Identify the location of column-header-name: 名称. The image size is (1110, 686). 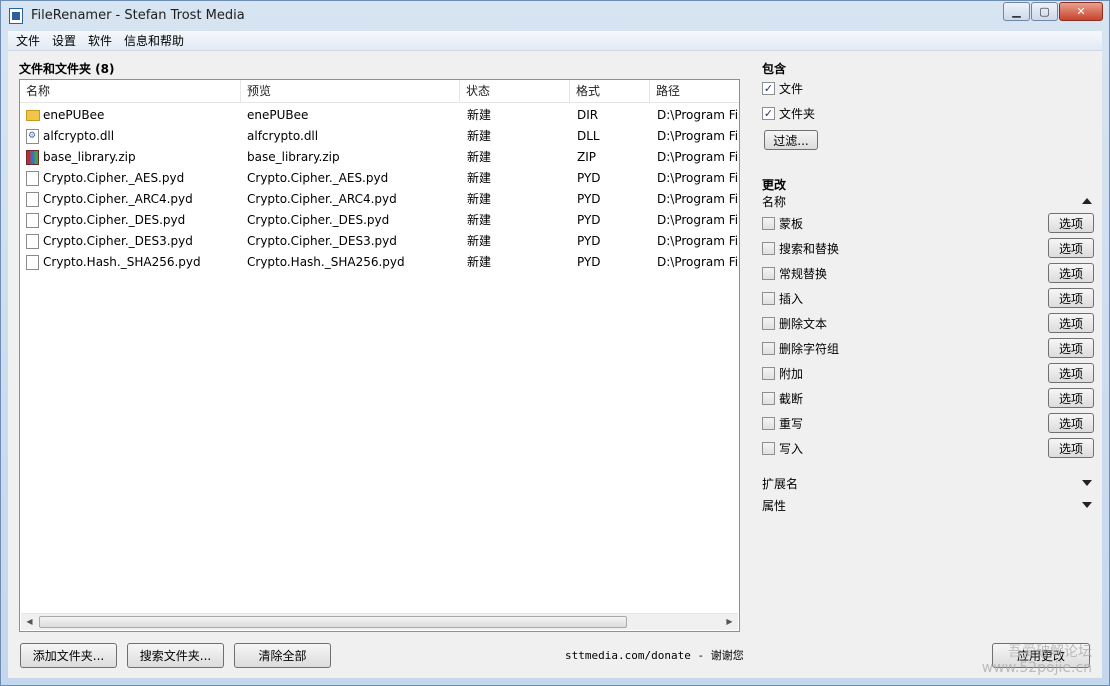
(130, 91).